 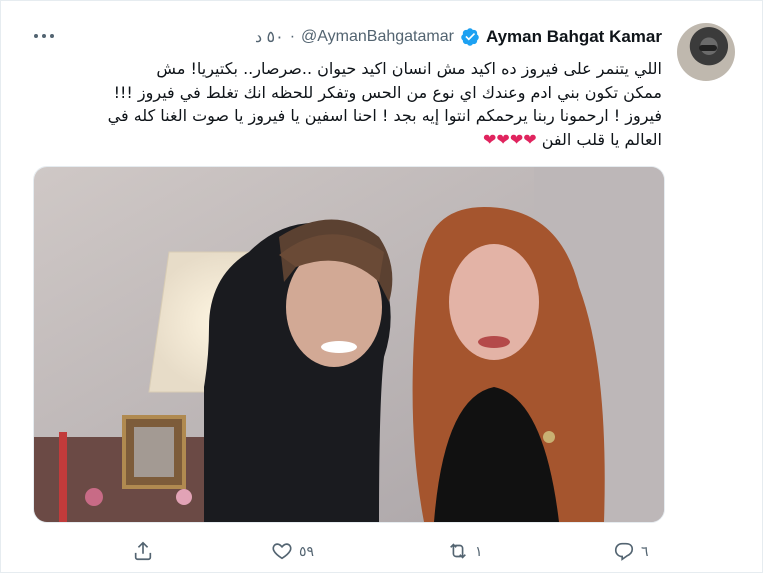 I want to click on retweet-icon, so click(x=458, y=551).